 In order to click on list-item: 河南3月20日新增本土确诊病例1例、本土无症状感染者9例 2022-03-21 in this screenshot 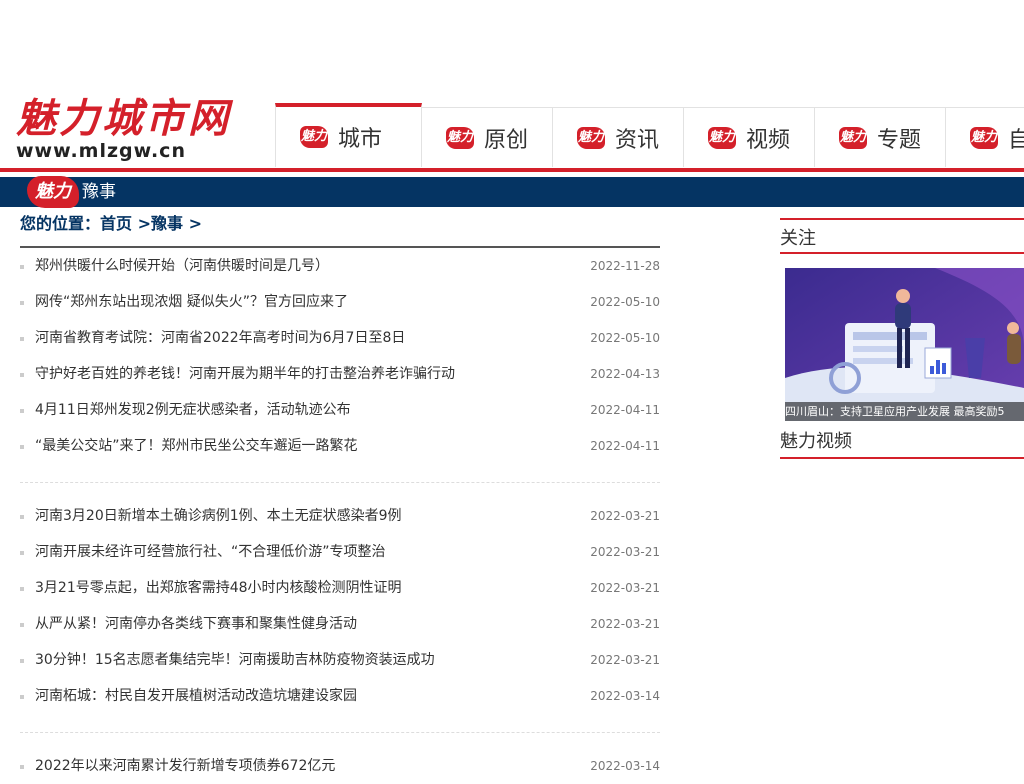, I will do `click(340, 516)`.